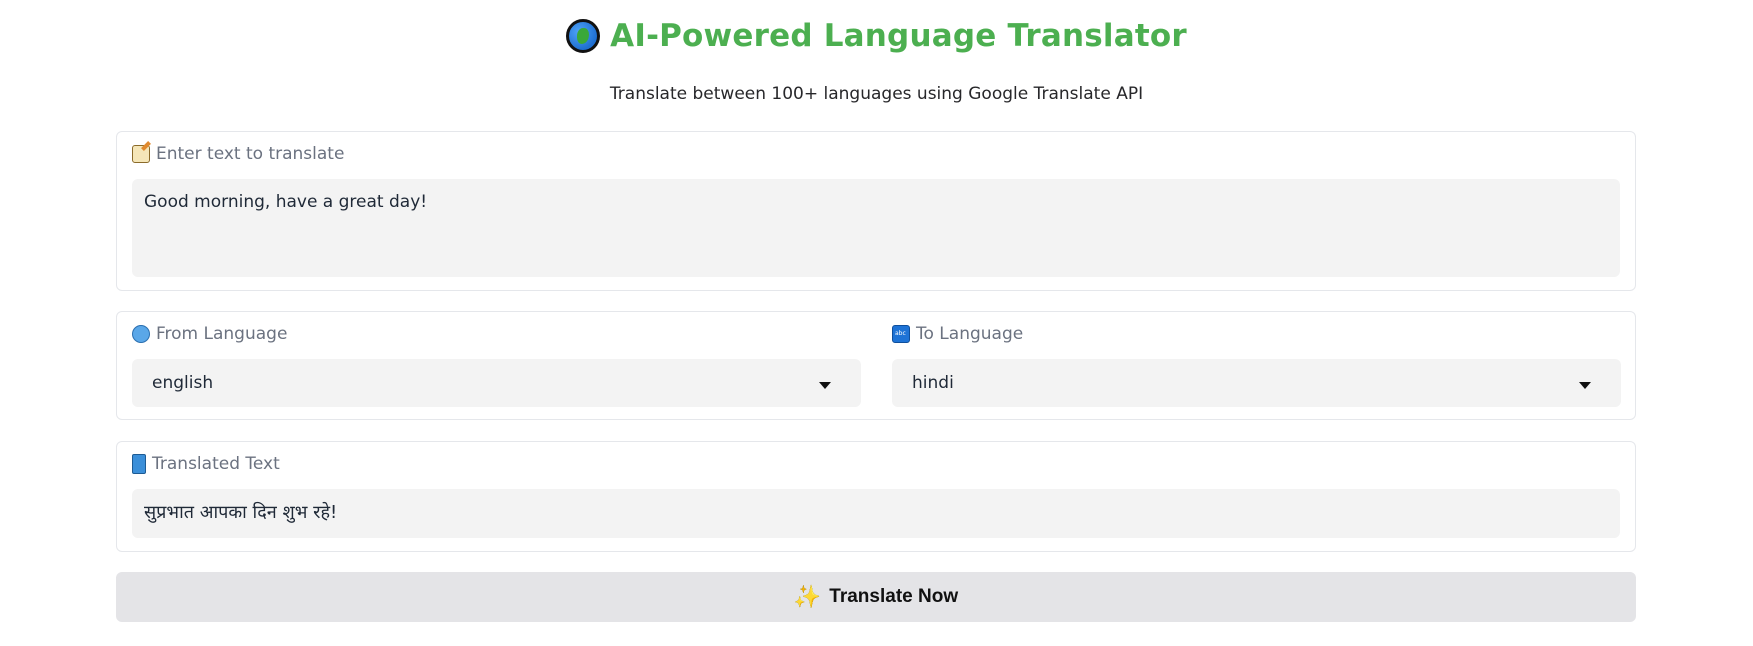 This screenshot has width=1753, height=646. I want to click on output-label: Translated Text, so click(216, 464).